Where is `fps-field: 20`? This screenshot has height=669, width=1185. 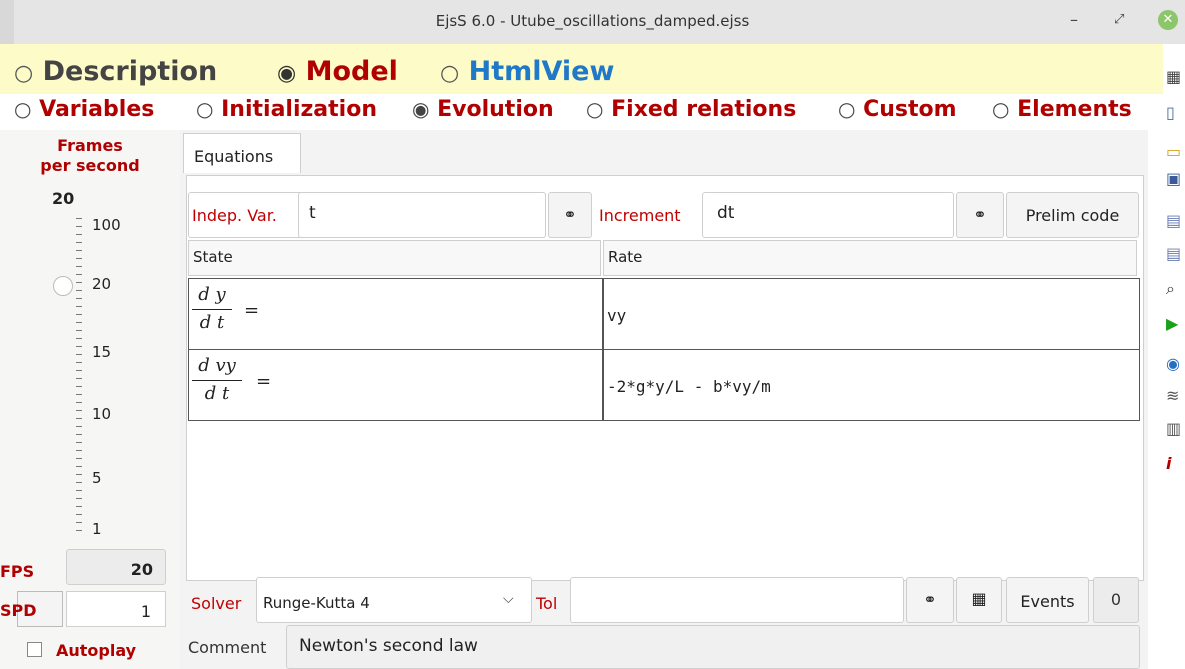
fps-field: 20 is located at coordinates (116, 567).